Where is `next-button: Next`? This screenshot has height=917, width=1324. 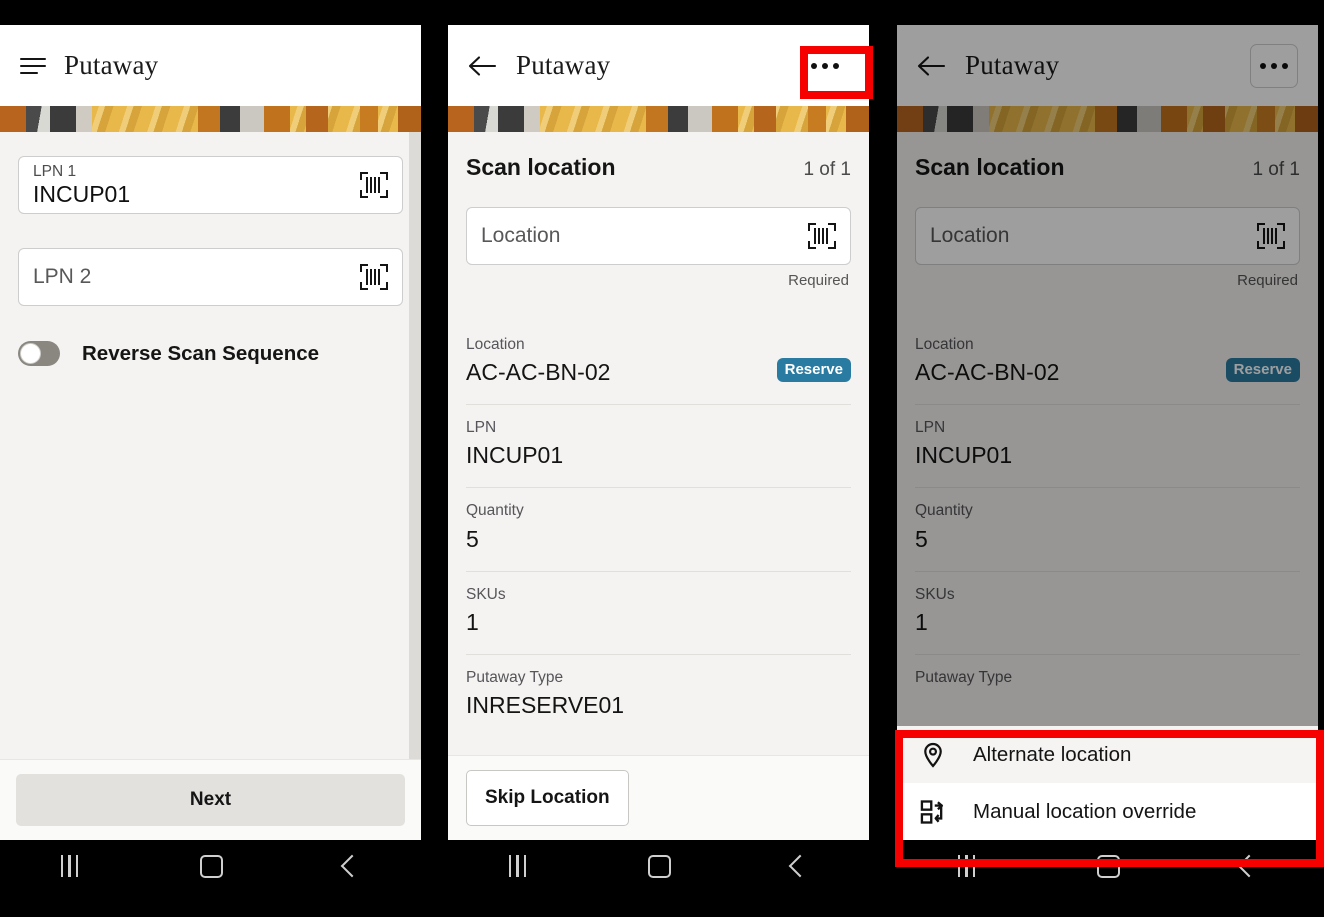
next-button: Next is located at coordinates (210, 800).